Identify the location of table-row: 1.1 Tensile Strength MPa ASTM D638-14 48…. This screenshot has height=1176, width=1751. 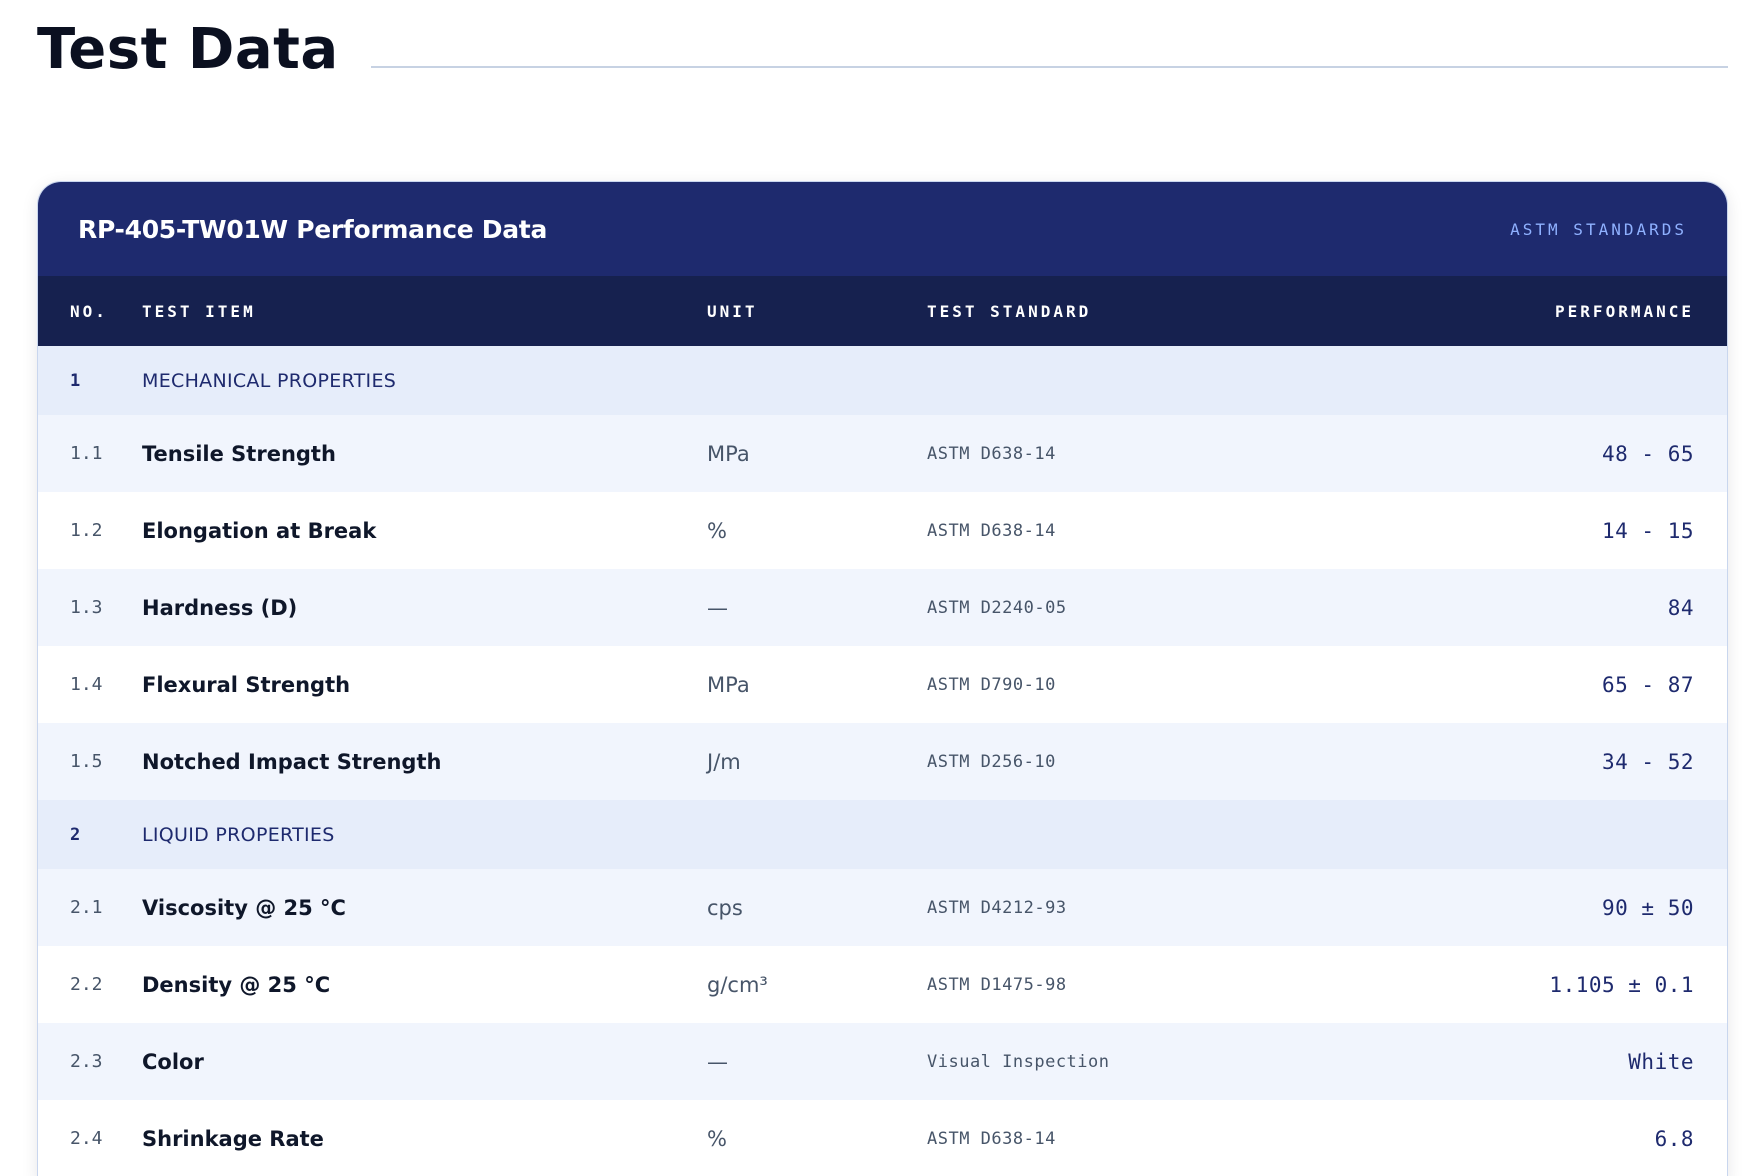
(882, 453).